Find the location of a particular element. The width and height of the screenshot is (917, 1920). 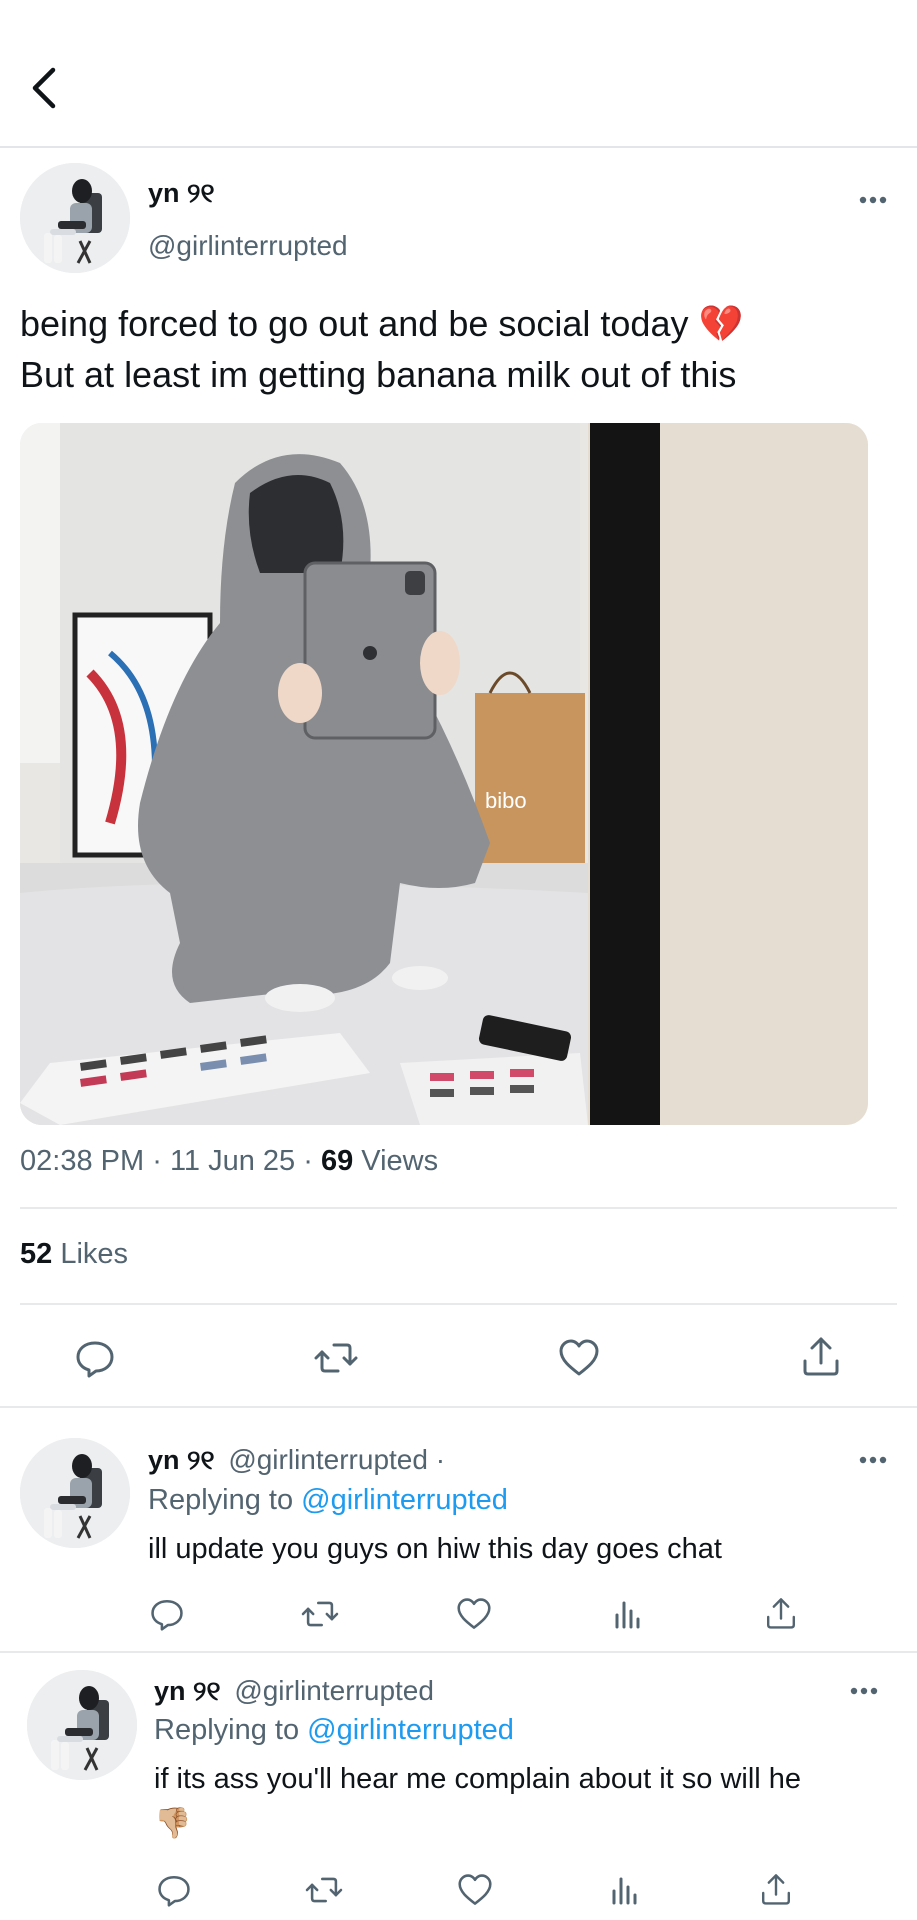

thumbs-down-emoji: 👎🏼 is located at coordinates (173, 1823).